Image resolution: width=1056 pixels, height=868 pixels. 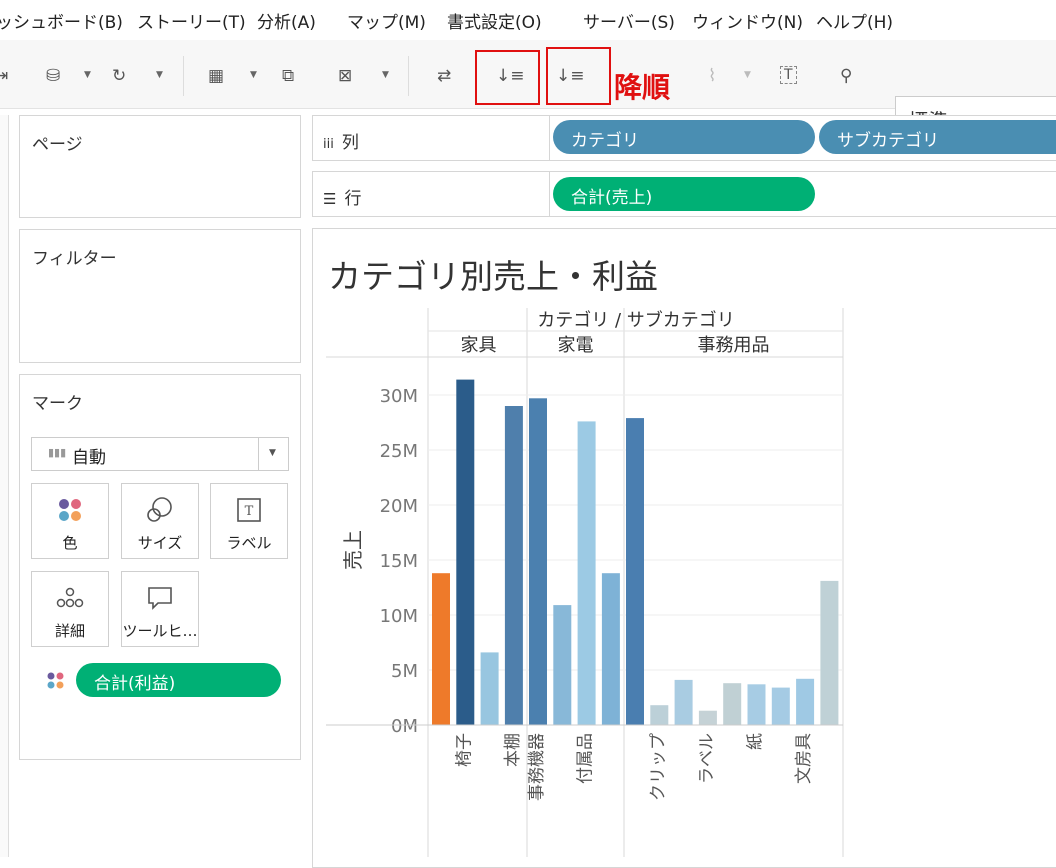 I want to click on subcategory-pill: サブカテゴリ, so click(x=937, y=137).